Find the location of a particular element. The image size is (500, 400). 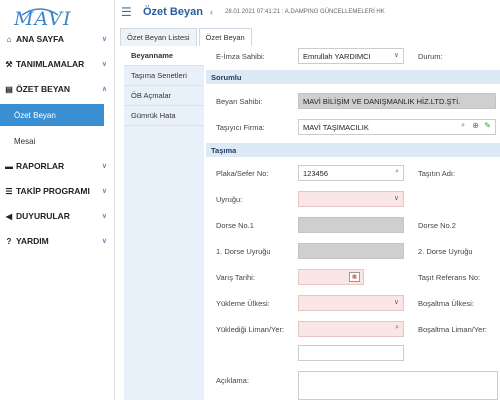

sidebar-item-yardim: ? YARDIM ∨ is located at coordinates (57, 241).